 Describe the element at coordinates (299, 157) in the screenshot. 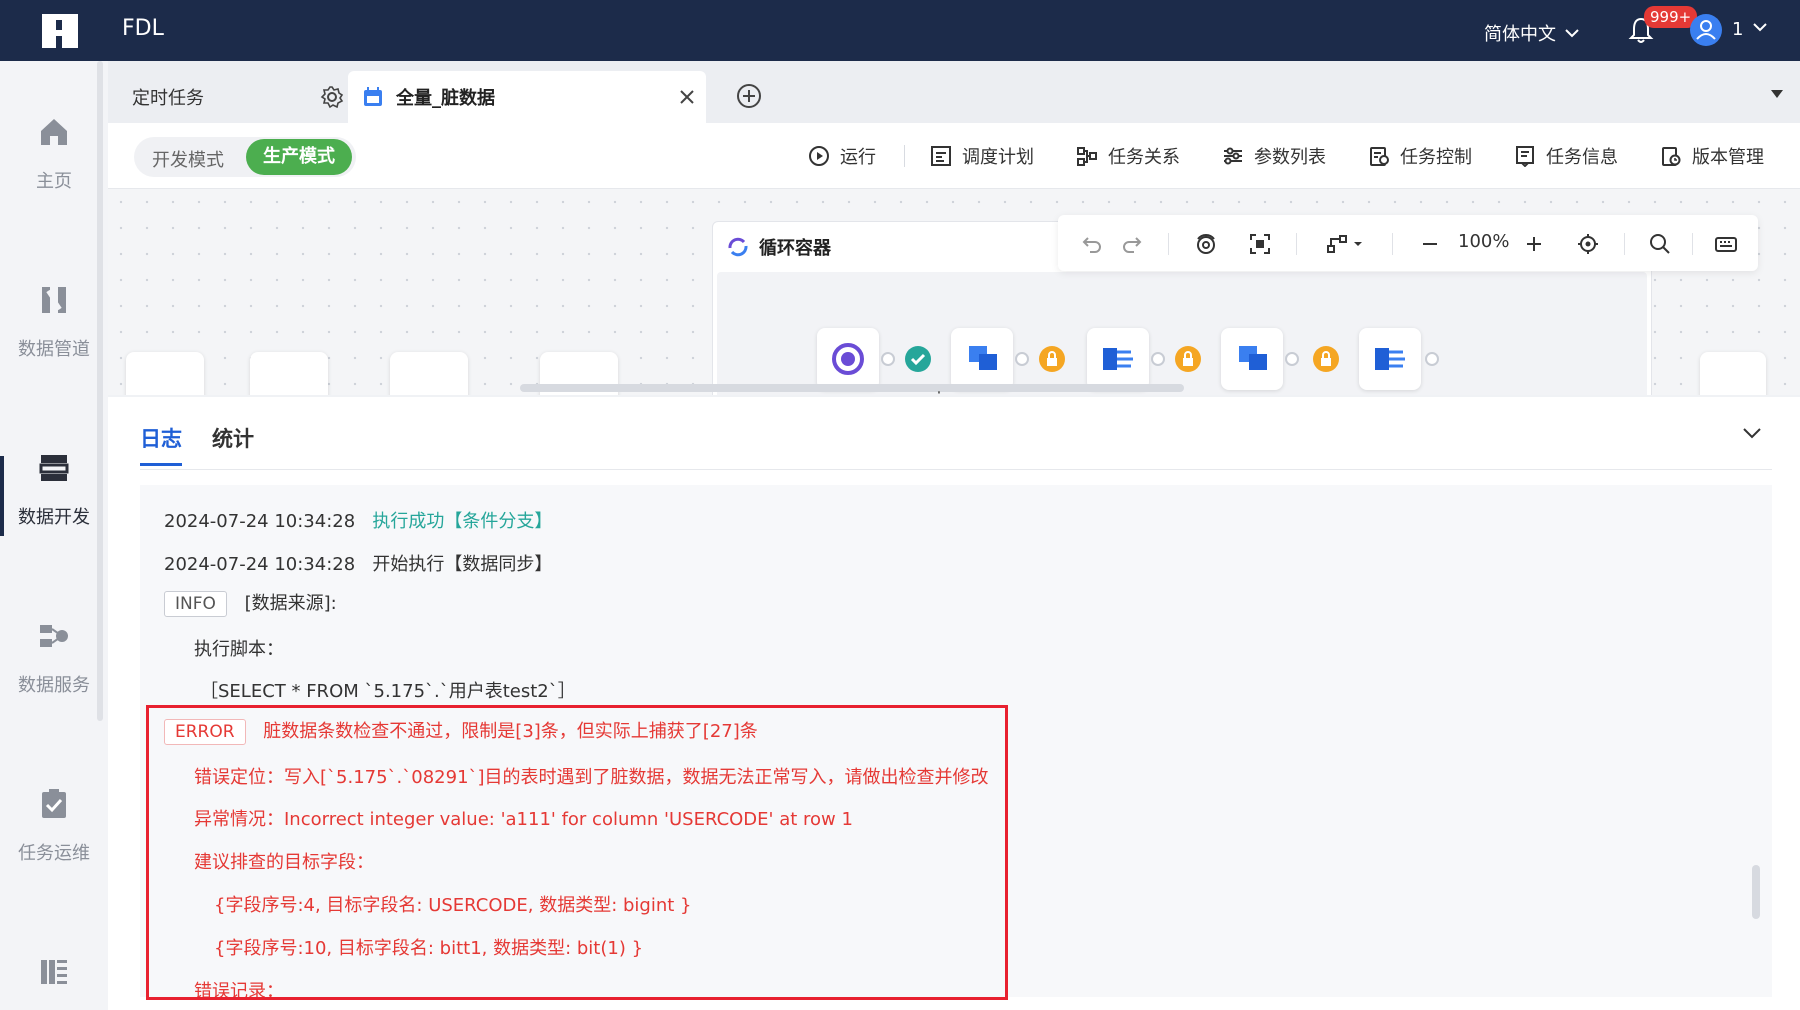

I see `mode-prod-option: 生产模式` at that location.